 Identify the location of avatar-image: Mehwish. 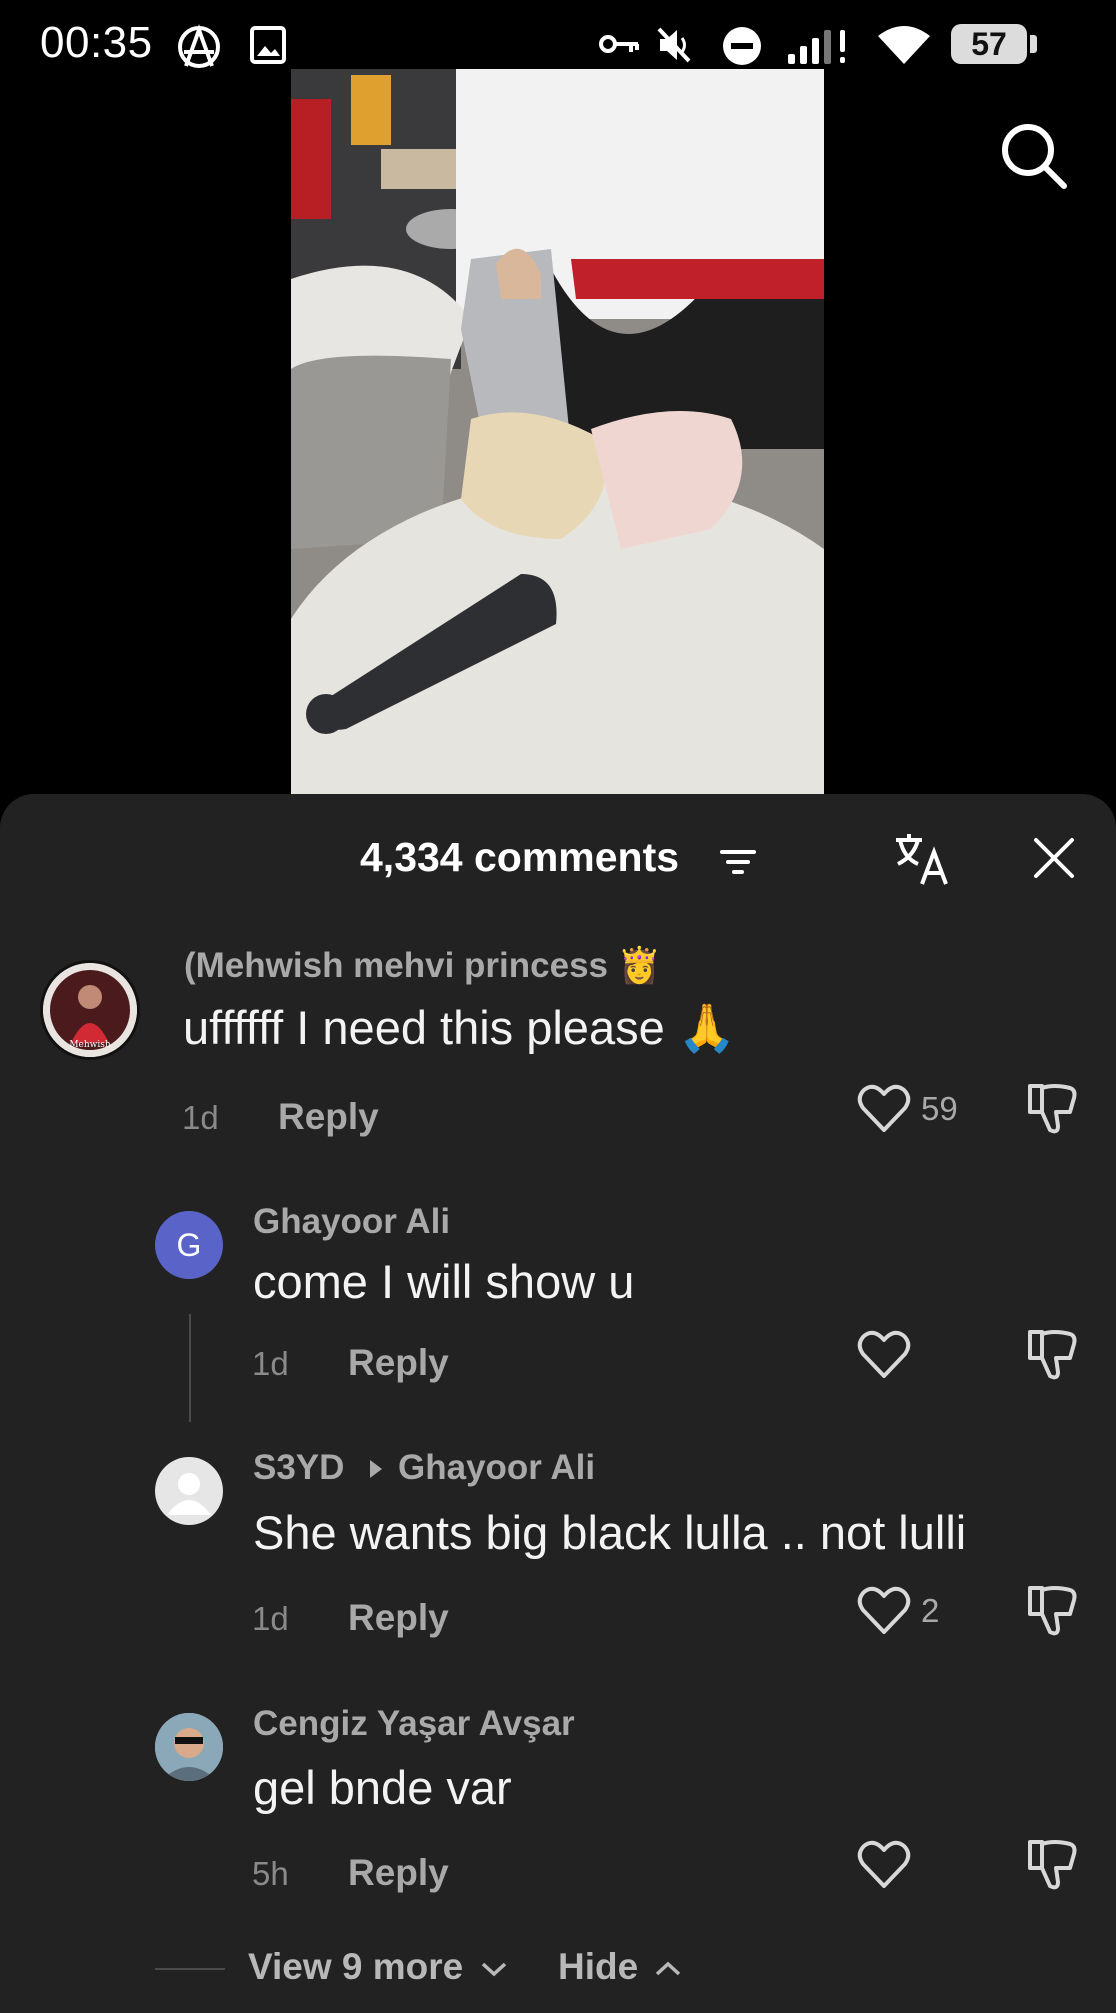
(90, 1010).